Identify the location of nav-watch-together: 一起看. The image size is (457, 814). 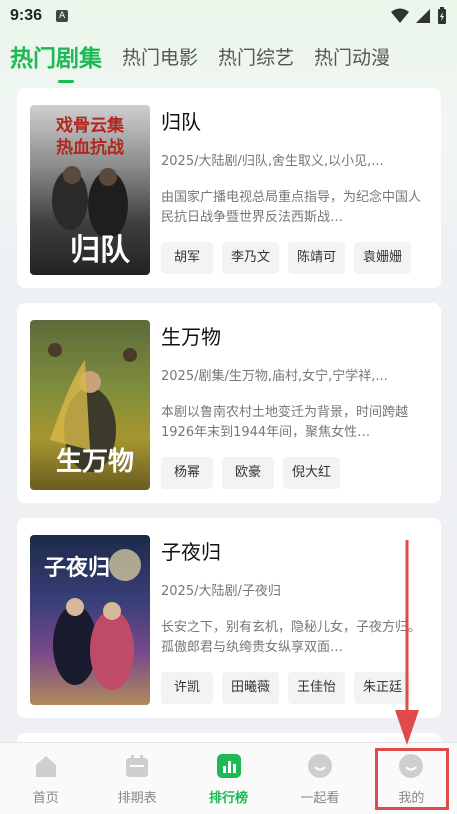
(319, 778).